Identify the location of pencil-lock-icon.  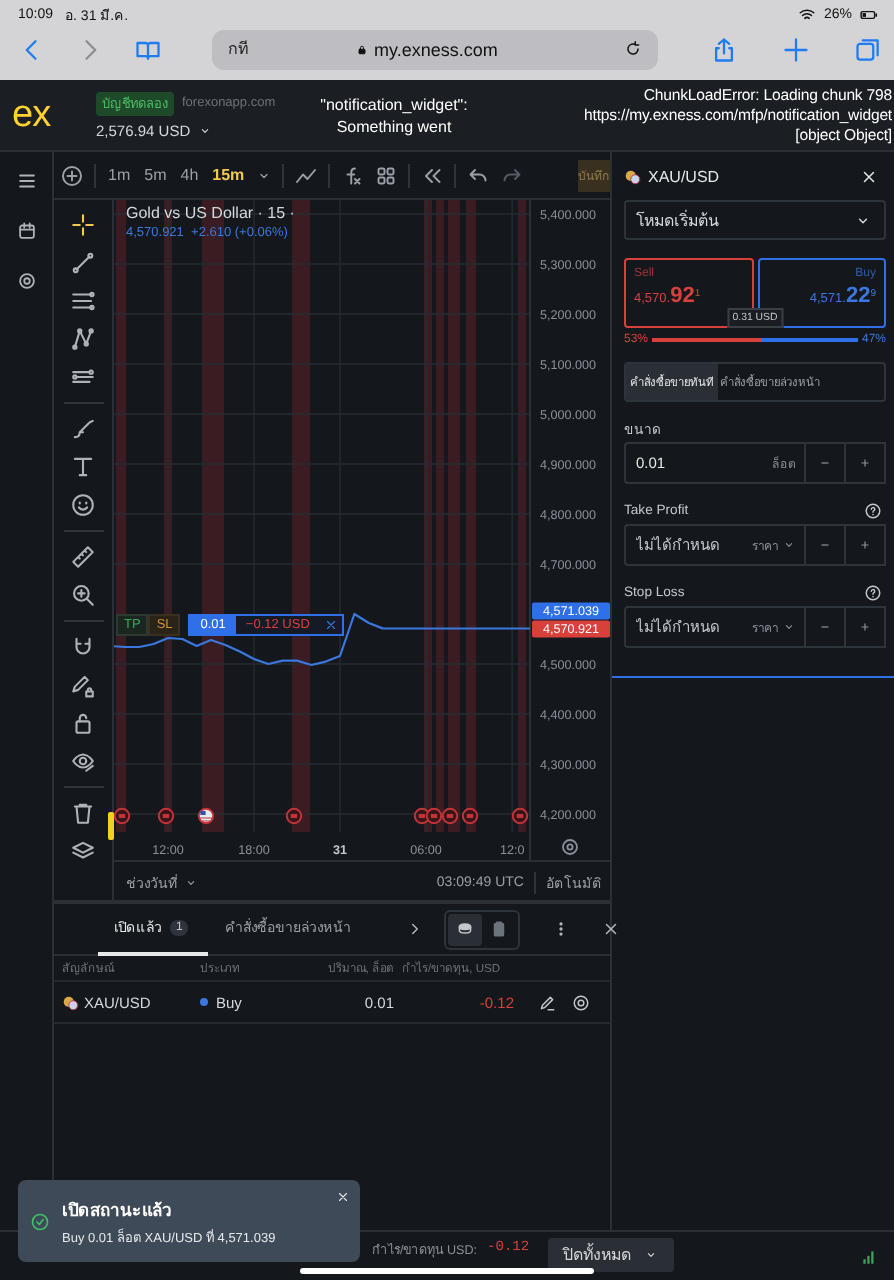
(83, 685).